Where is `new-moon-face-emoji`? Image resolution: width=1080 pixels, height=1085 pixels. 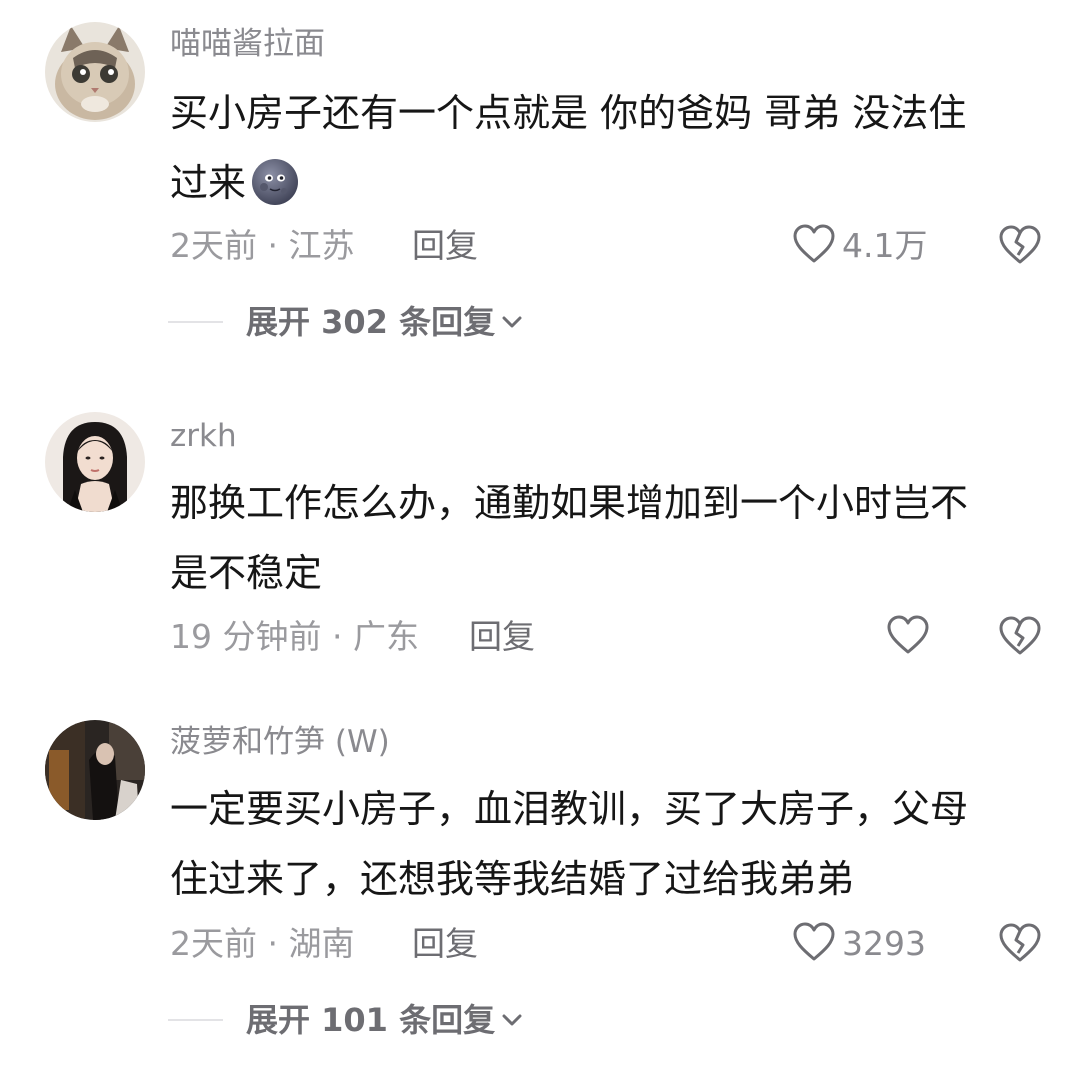 new-moon-face-emoji is located at coordinates (275, 182).